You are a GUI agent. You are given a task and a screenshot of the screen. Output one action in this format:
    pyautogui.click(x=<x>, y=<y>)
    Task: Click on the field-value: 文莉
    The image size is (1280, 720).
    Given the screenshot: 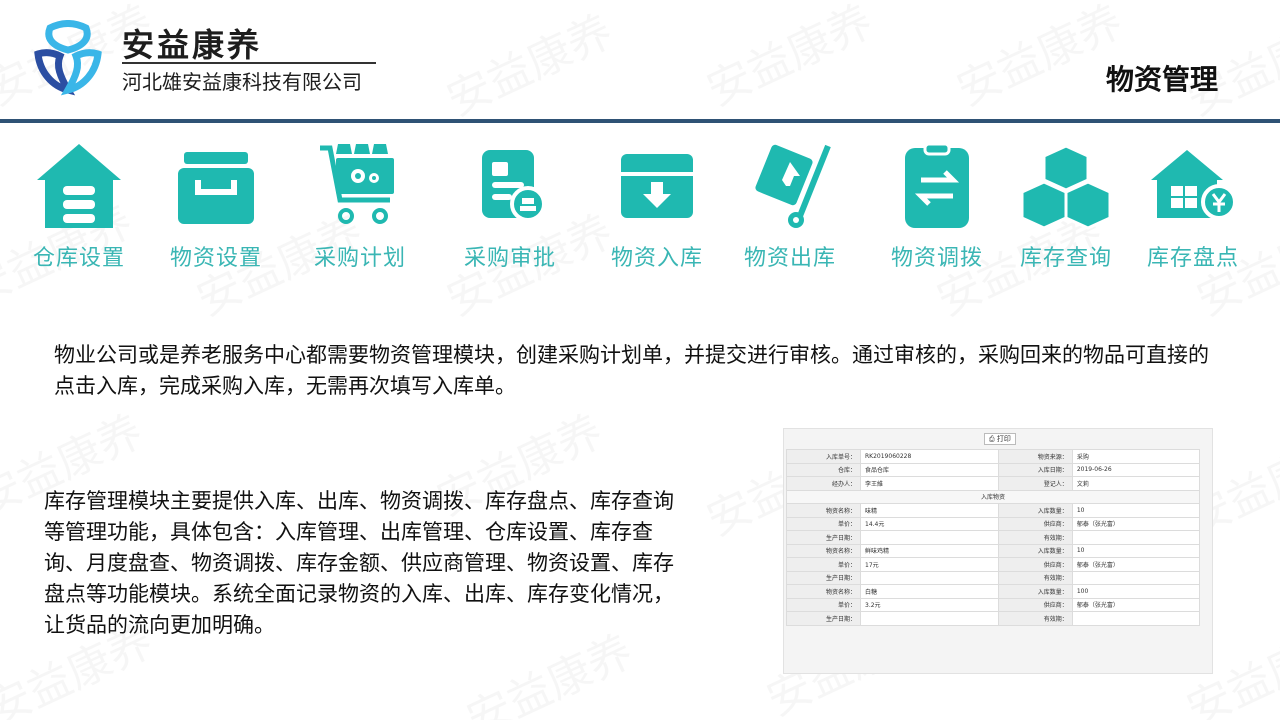 What is the action you would take?
    pyautogui.click(x=1136, y=483)
    